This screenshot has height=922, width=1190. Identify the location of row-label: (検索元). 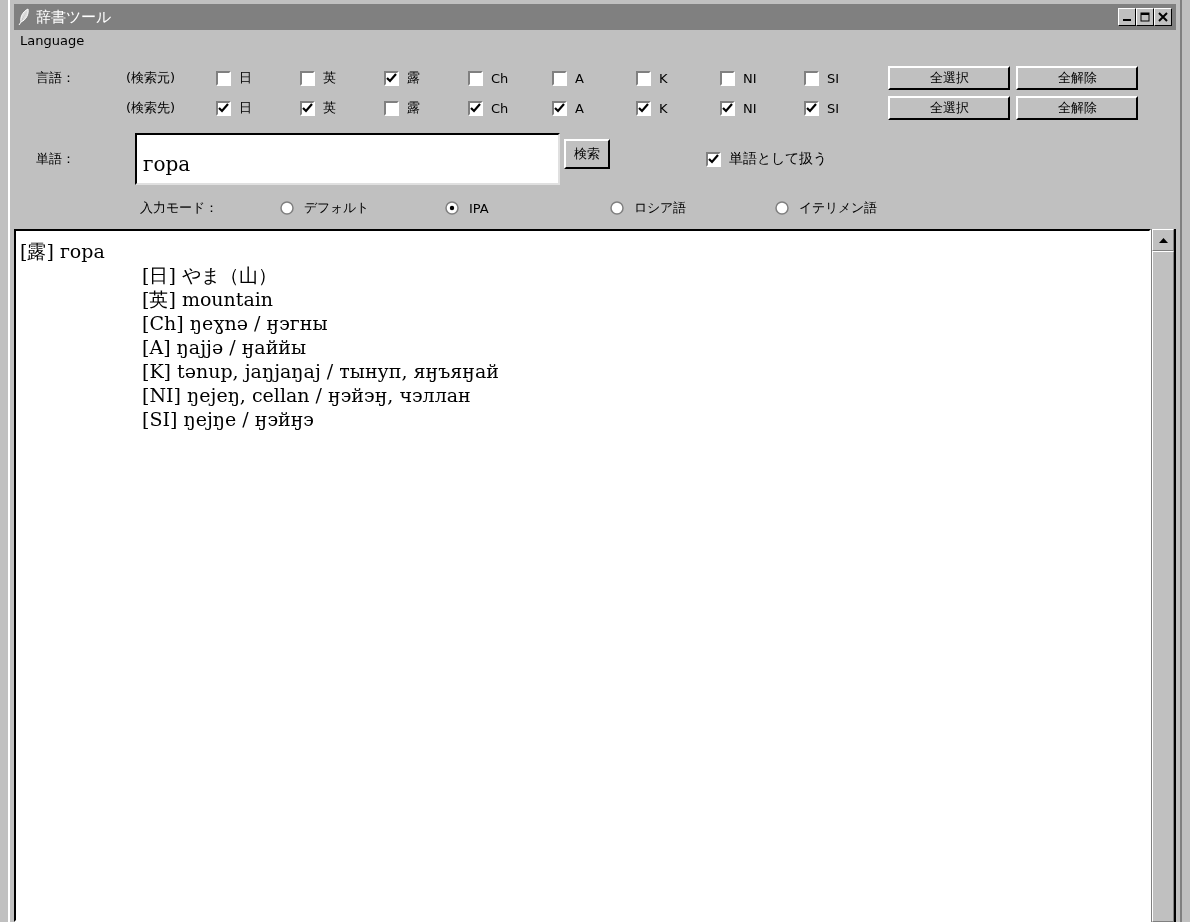
(151, 78).